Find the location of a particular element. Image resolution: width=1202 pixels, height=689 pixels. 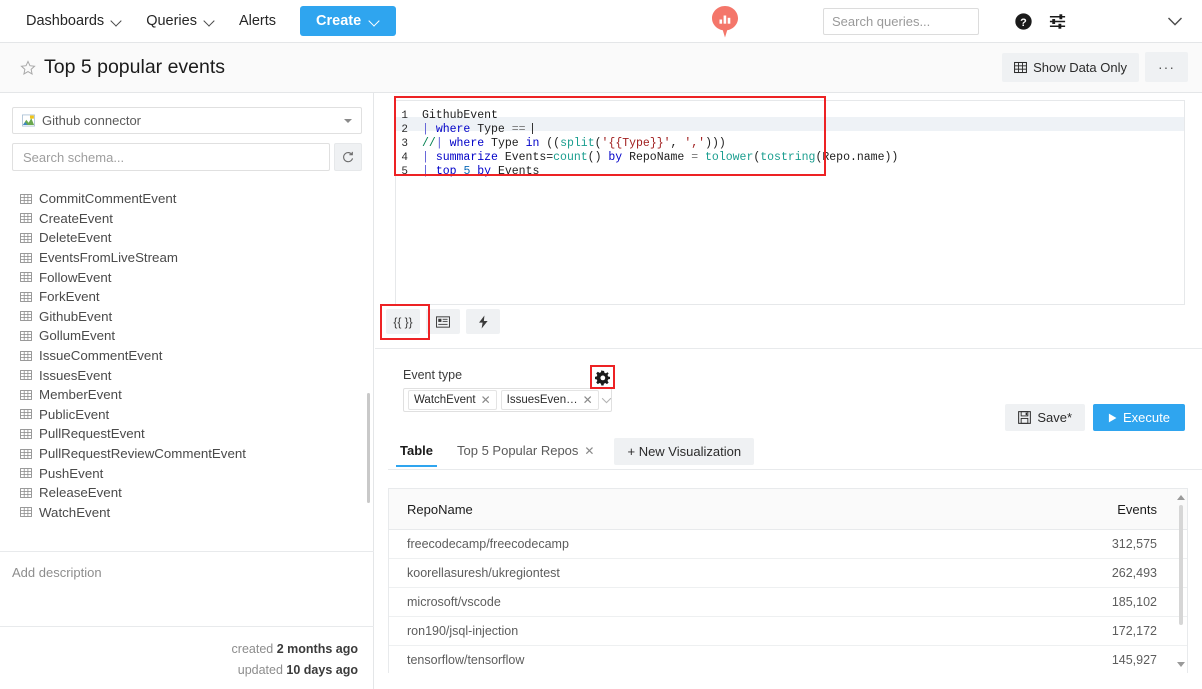

create-button: Create is located at coordinates (348, 21).